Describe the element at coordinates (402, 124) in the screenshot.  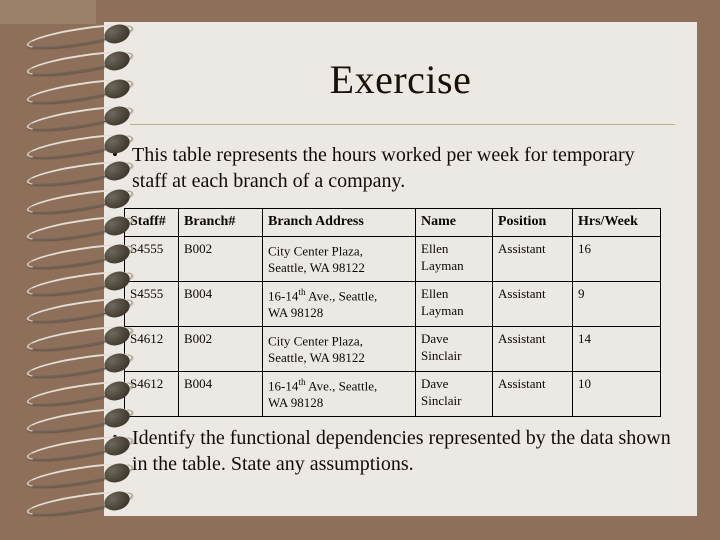
I see `title-divider` at that location.